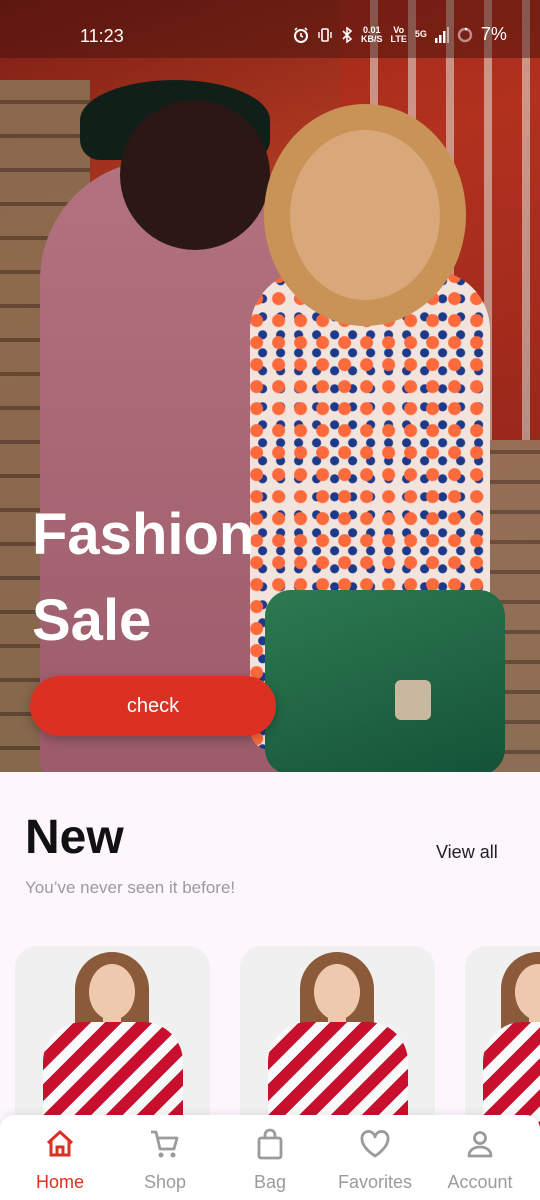  I want to click on cart-icon, so click(165, 1146).